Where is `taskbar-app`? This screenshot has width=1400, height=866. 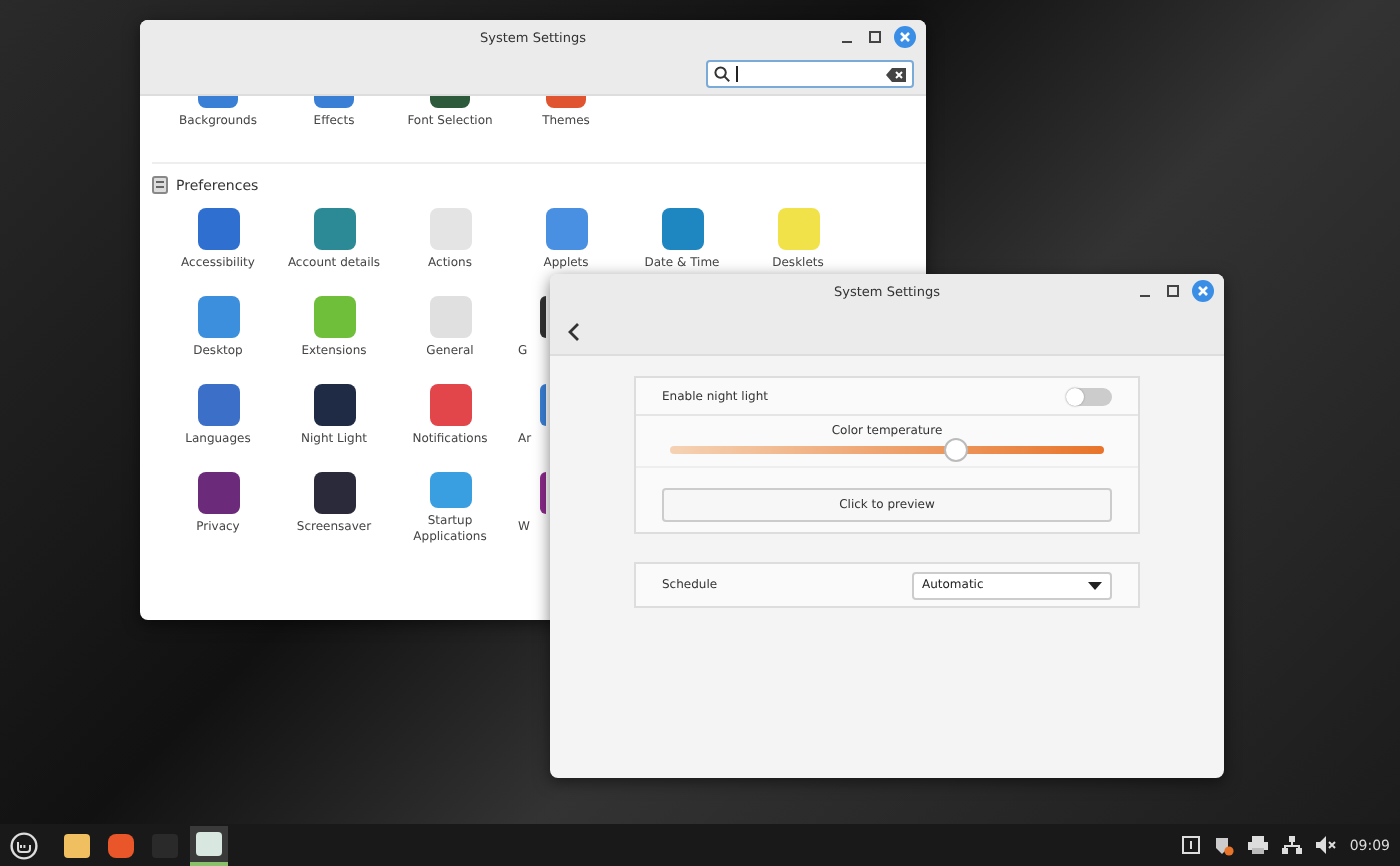 taskbar-app is located at coordinates (209, 845).